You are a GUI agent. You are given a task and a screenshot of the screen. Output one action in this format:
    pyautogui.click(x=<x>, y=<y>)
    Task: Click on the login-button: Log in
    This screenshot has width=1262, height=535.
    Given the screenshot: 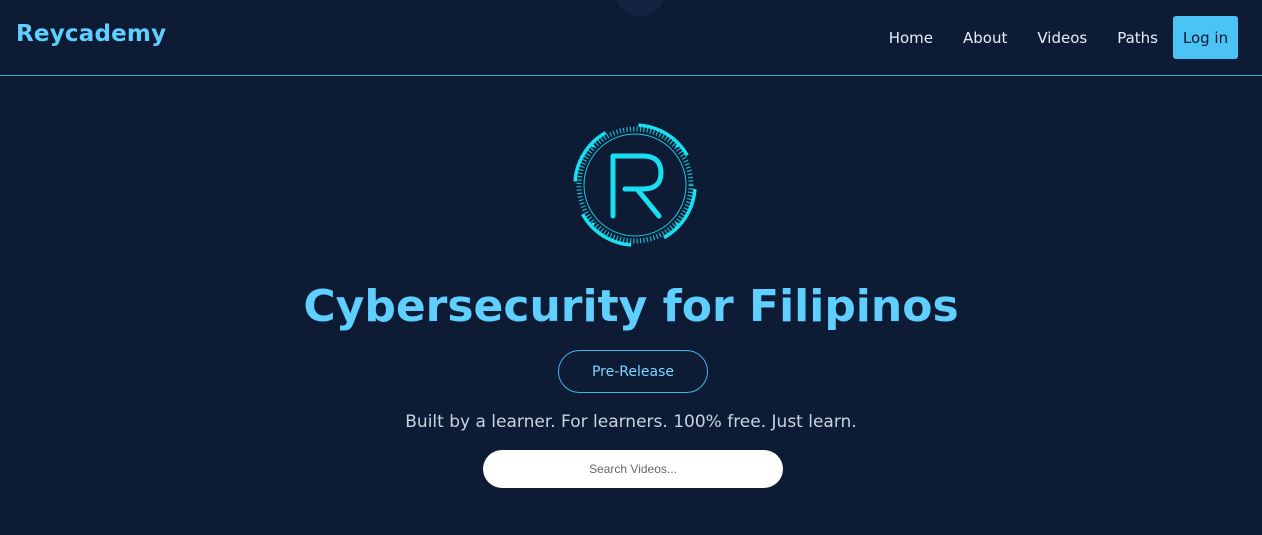 What is the action you would take?
    pyautogui.click(x=1205, y=37)
    